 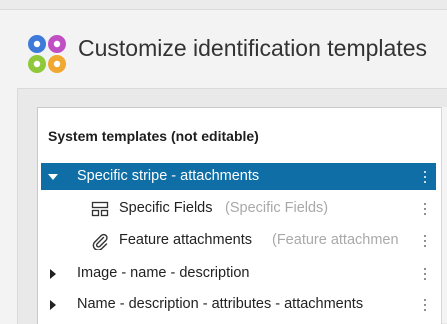 I want to click on window-top-bar, so click(x=223, y=5).